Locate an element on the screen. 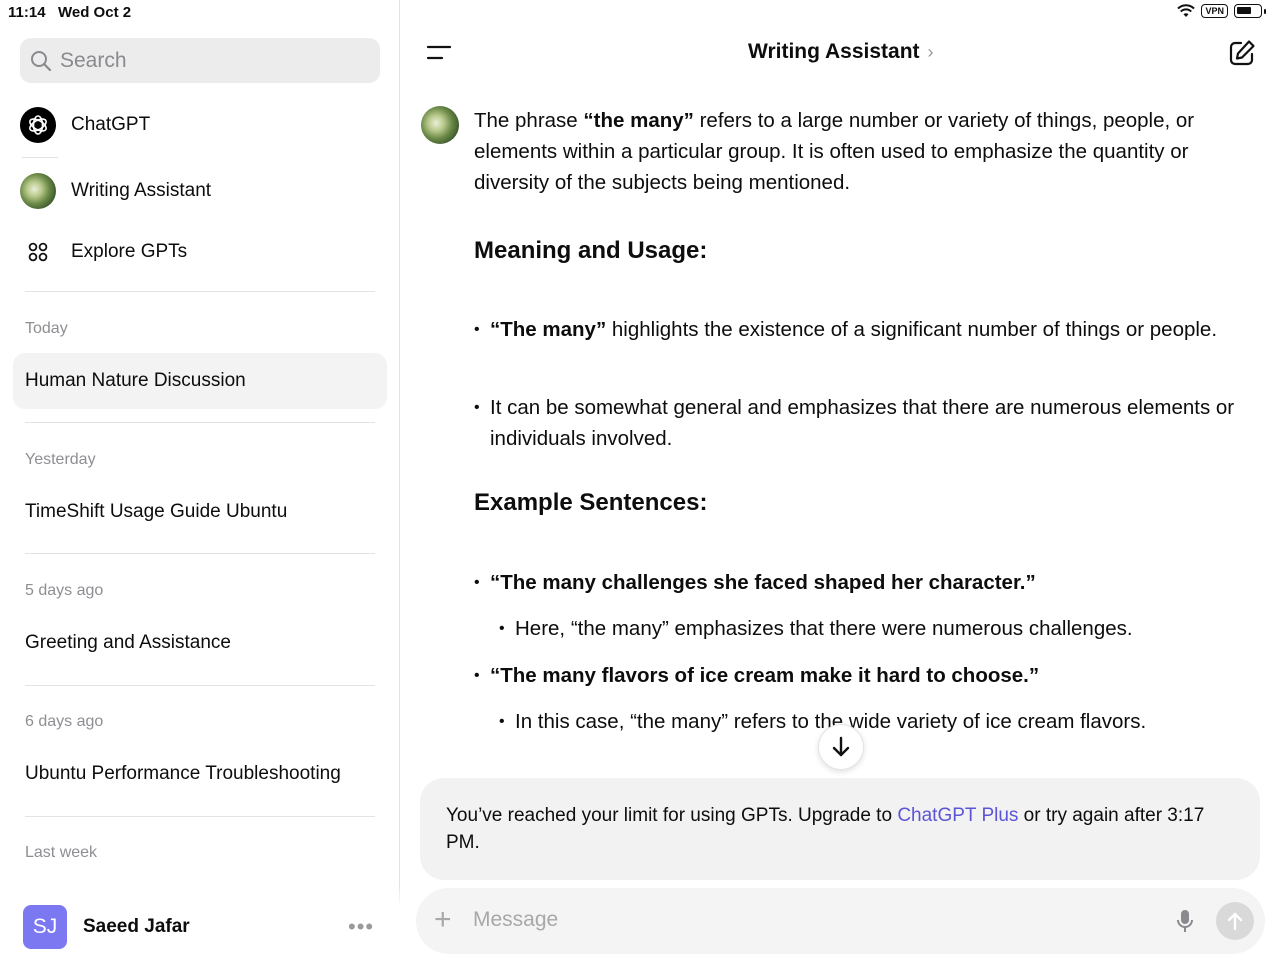  message-composer: + Message is located at coordinates (840, 921).